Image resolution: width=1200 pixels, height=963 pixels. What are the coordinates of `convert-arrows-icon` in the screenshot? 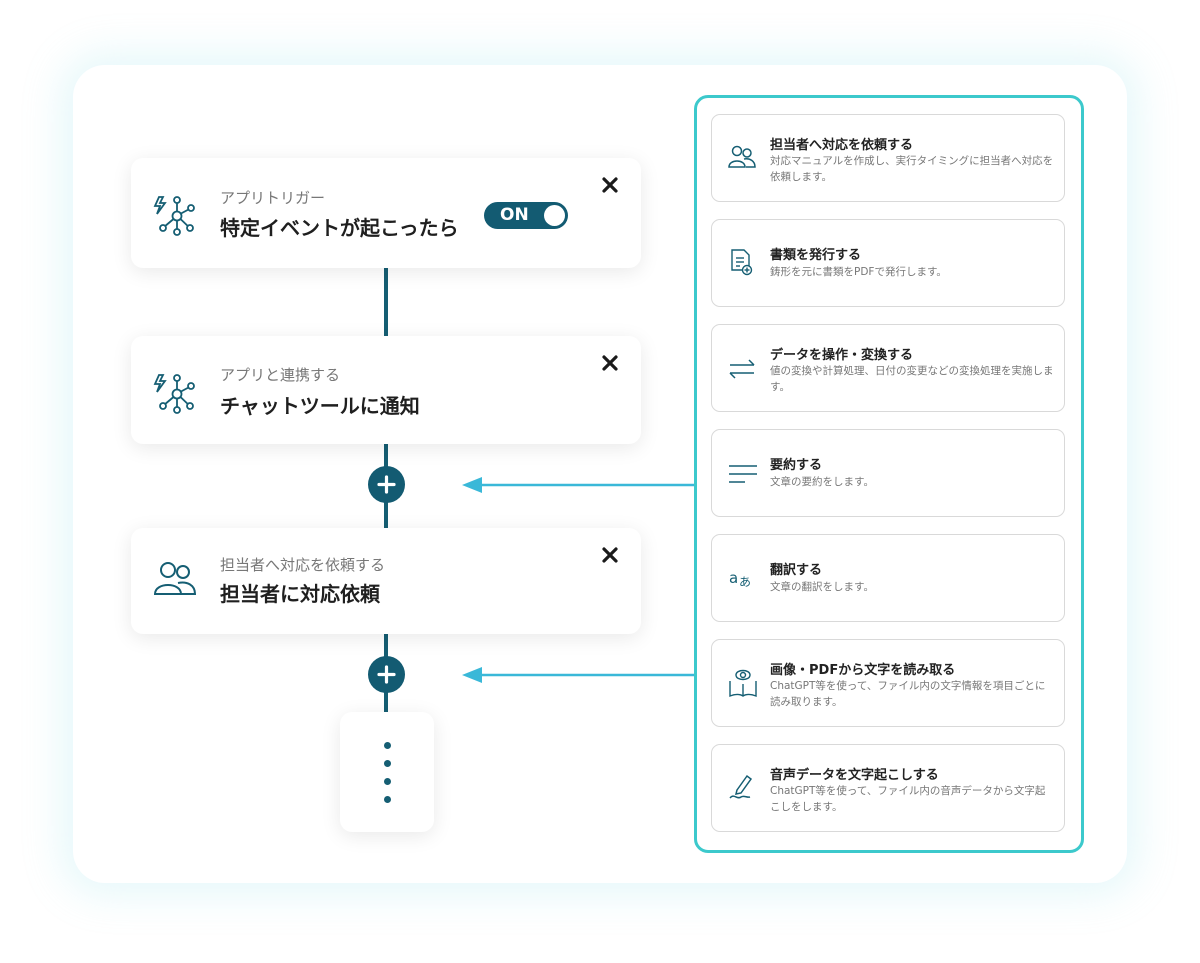 It's located at (742, 371).